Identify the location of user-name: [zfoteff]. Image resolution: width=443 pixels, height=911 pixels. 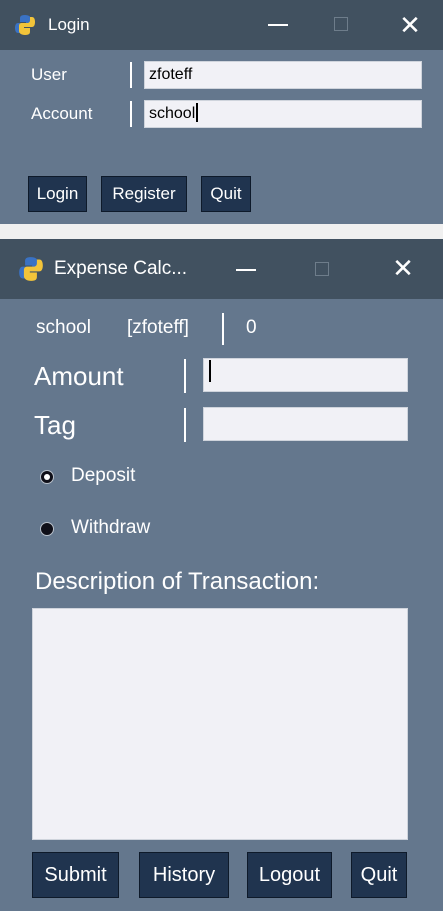
(158, 327).